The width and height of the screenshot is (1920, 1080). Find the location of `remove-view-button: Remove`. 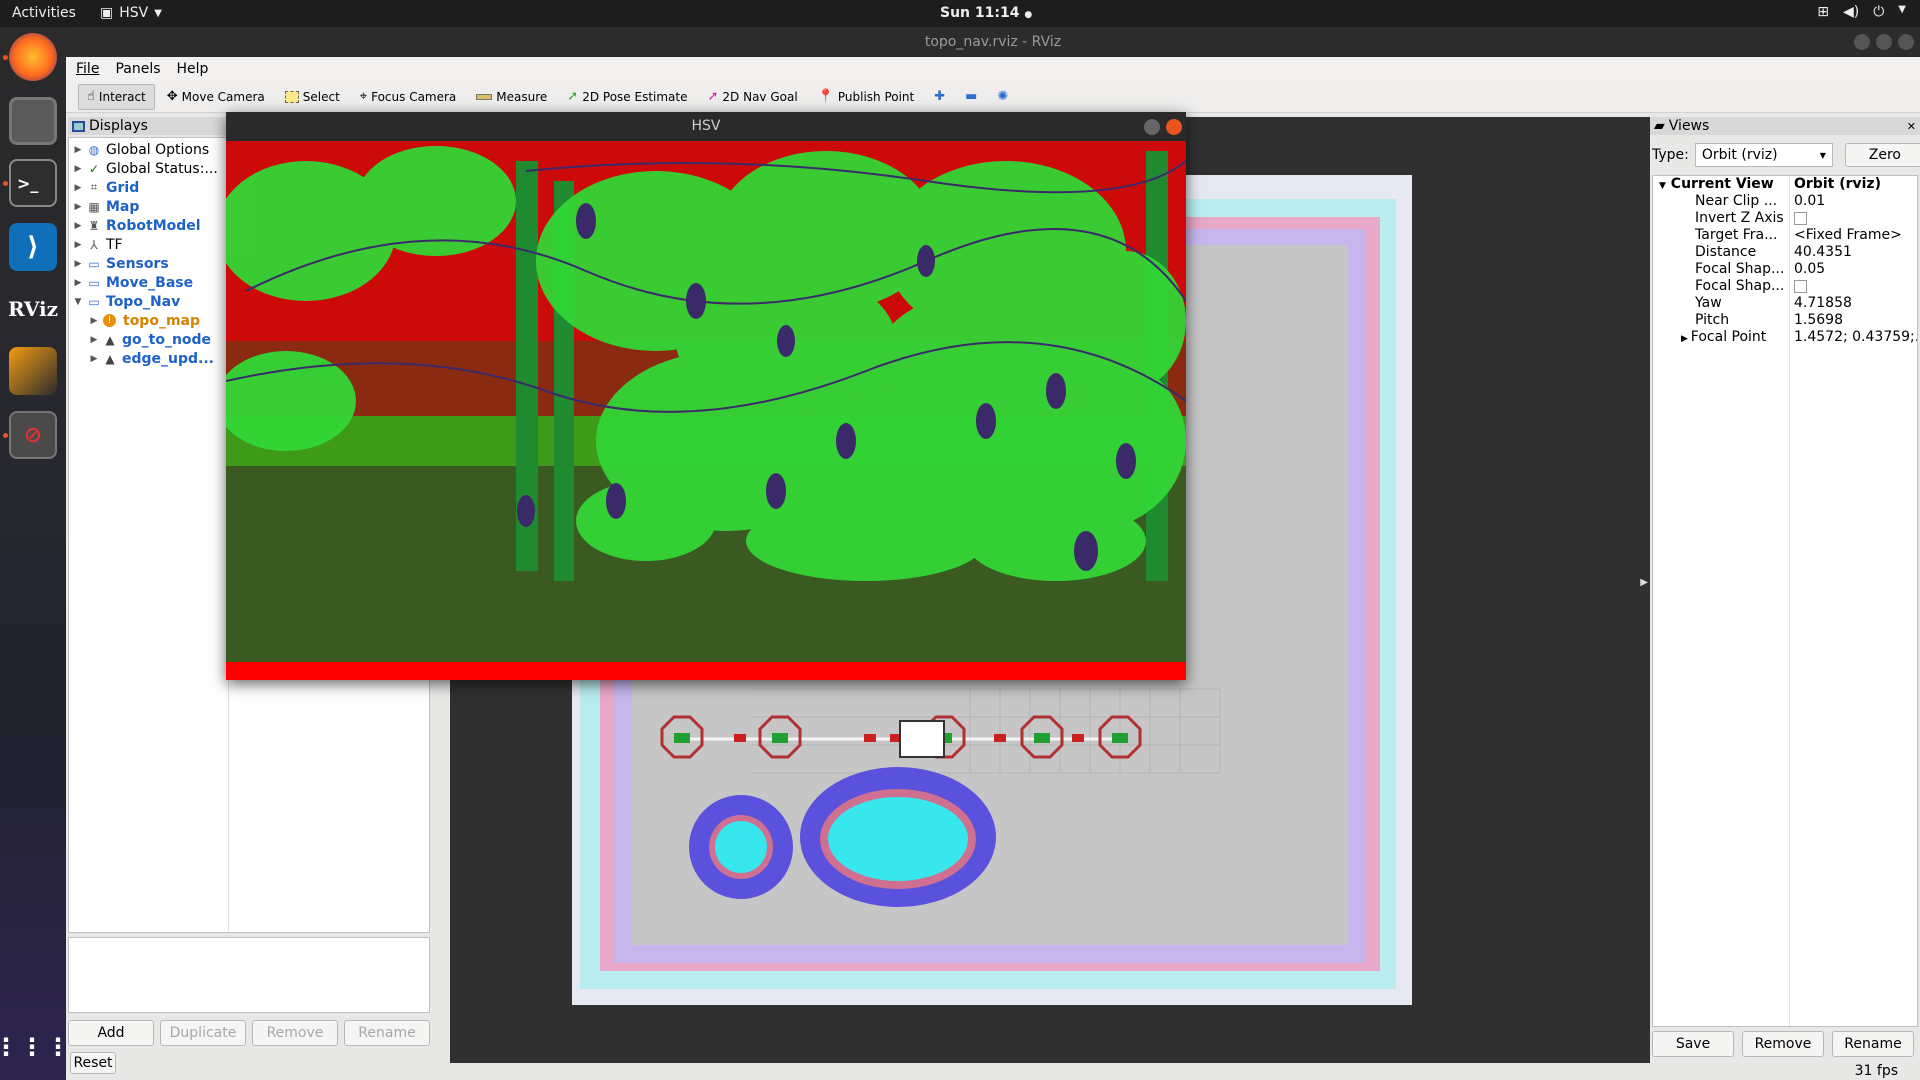

remove-view-button: Remove is located at coordinates (1783, 1044).